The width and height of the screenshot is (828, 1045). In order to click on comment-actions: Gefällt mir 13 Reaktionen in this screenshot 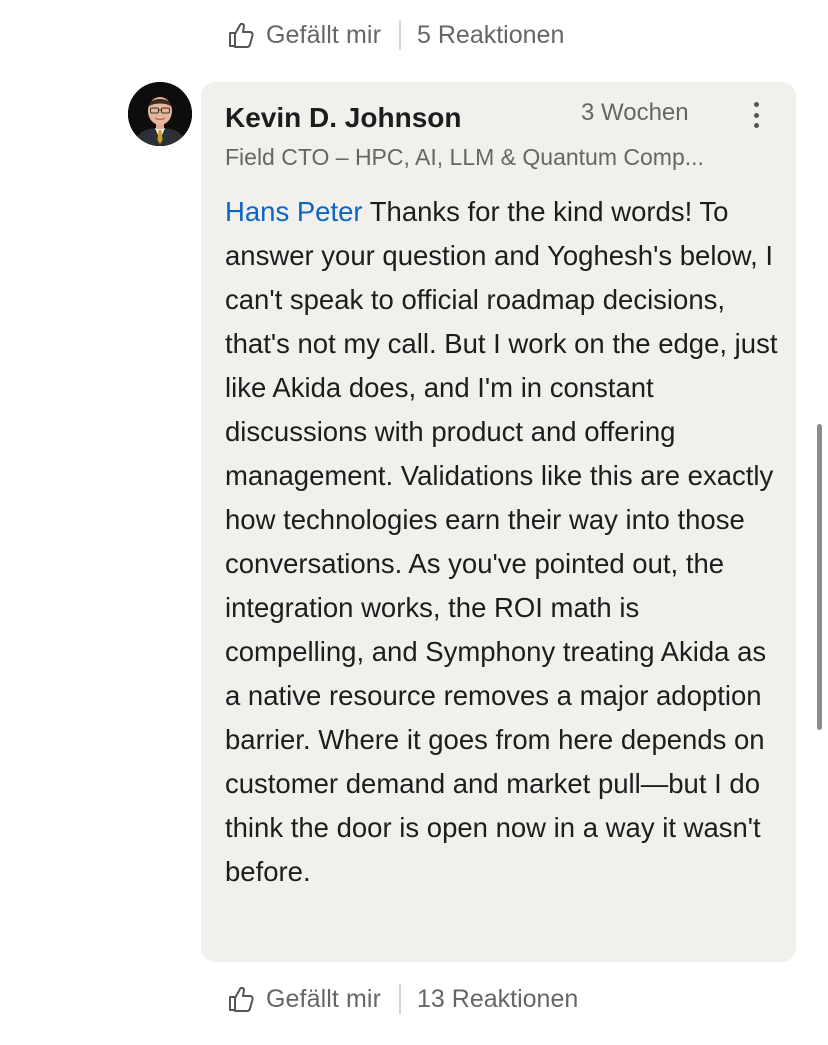, I will do `click(402, 999)`.